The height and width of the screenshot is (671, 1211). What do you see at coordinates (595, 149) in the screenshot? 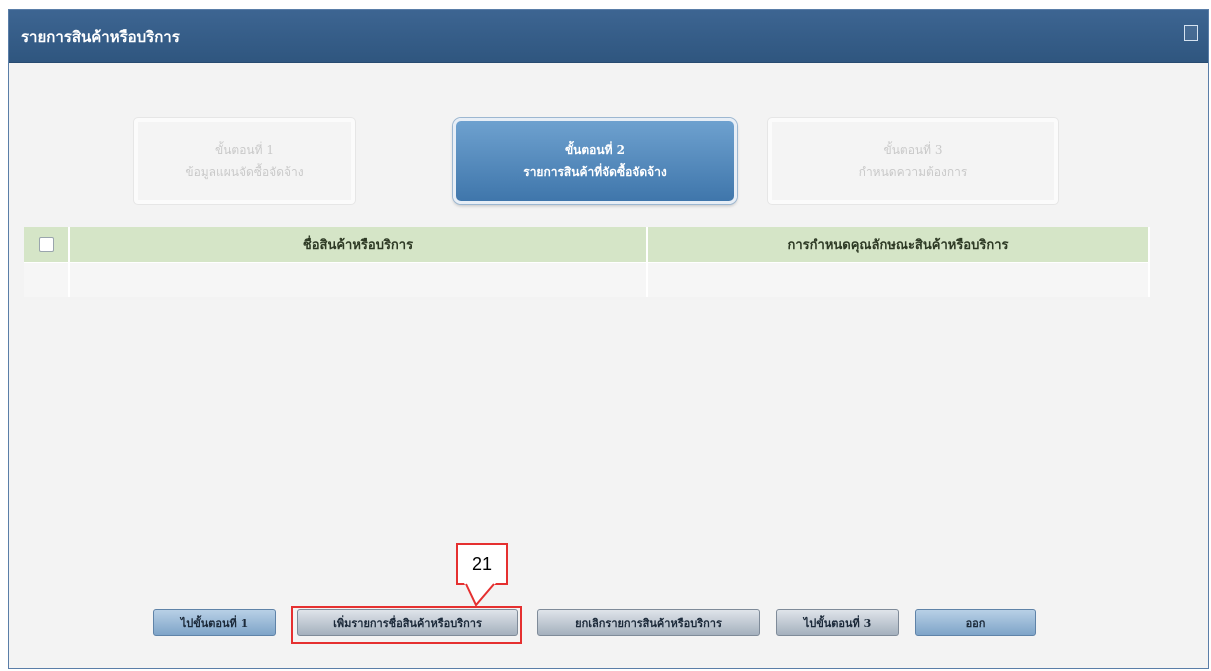
I see `step-2-title: ขั้นตอนที่ 2` at bounding box center [595, 149].